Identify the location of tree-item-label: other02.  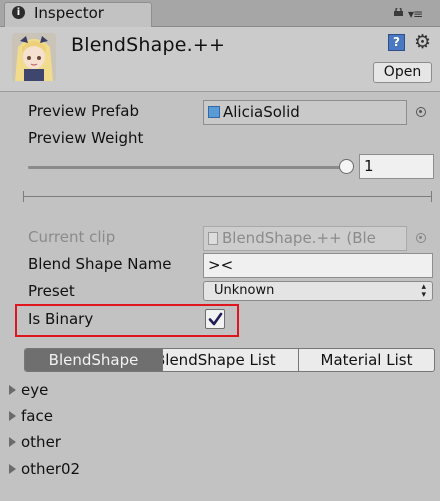
(51, 469).